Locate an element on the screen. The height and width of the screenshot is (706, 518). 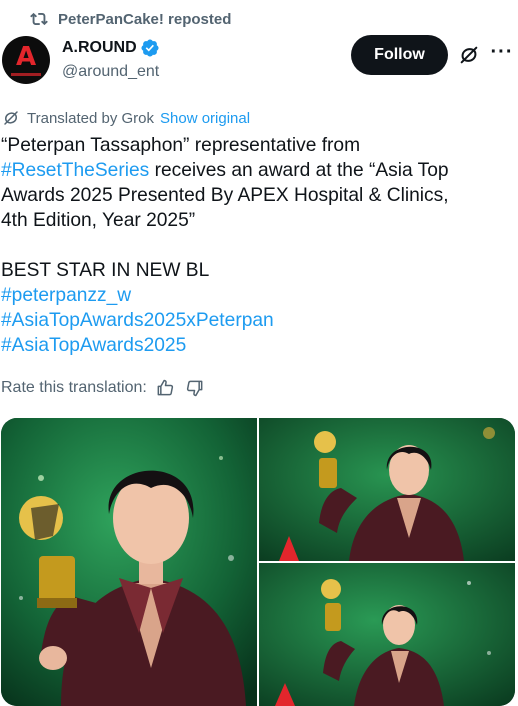
author-name-row: A.ROUND is located at coordinates (111, 48).